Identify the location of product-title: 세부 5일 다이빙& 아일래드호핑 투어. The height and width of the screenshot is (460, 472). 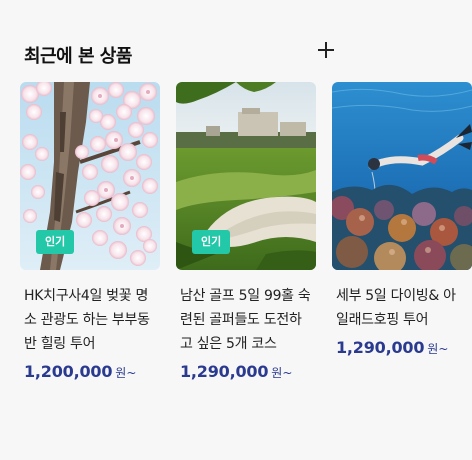
(396, 308).